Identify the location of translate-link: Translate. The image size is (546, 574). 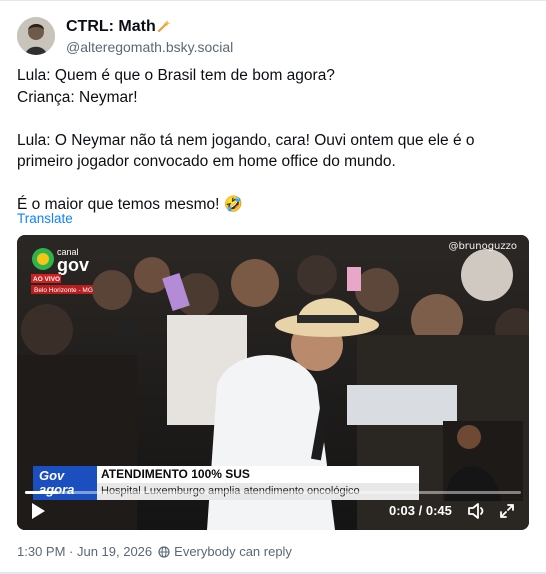
(45, 218).